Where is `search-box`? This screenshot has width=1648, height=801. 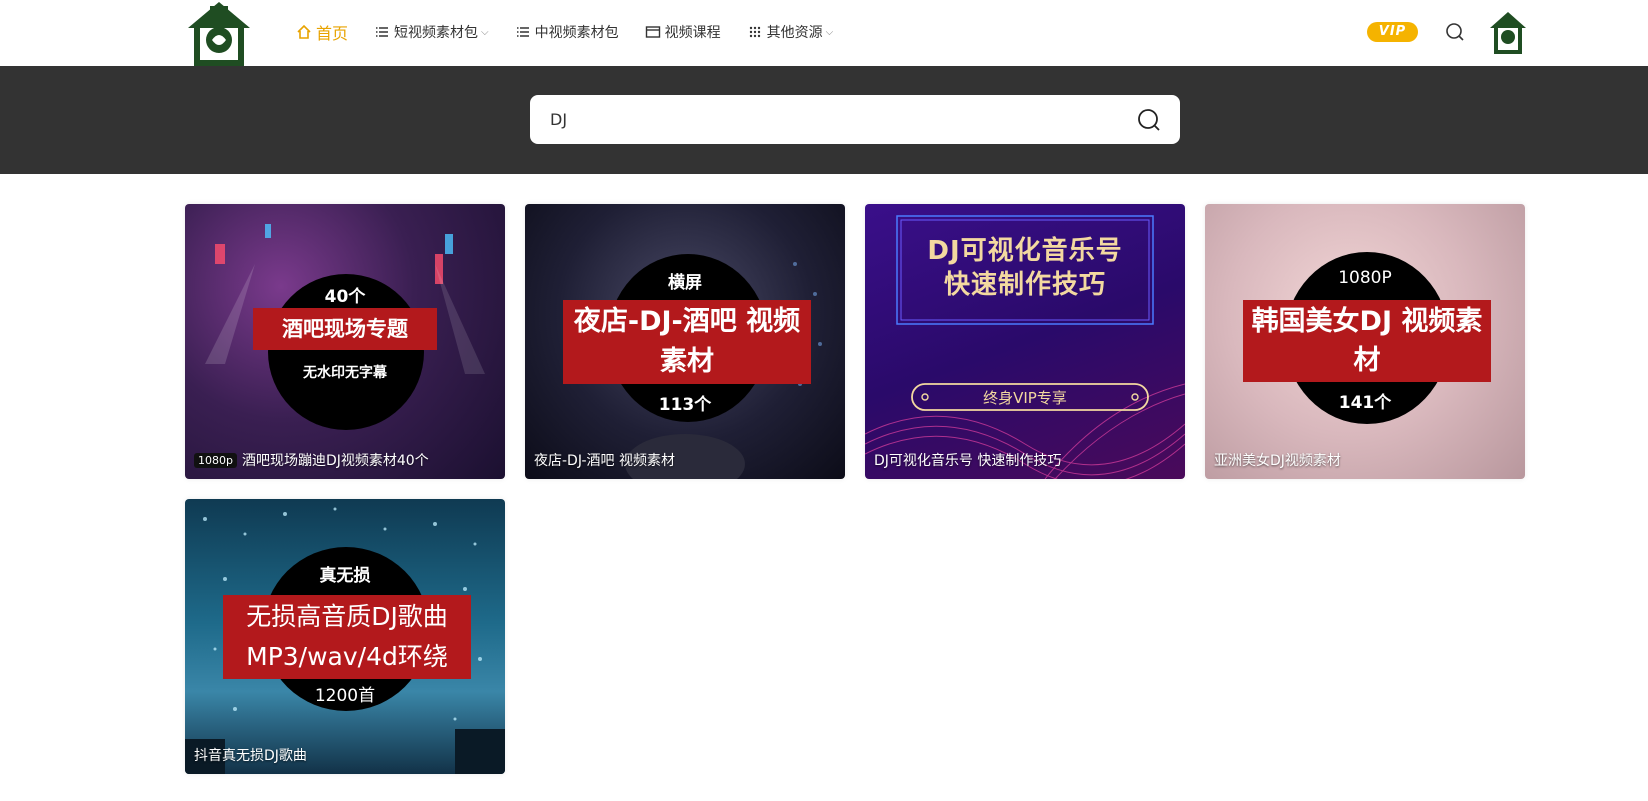 search-box is located at coordinates (855, 119).